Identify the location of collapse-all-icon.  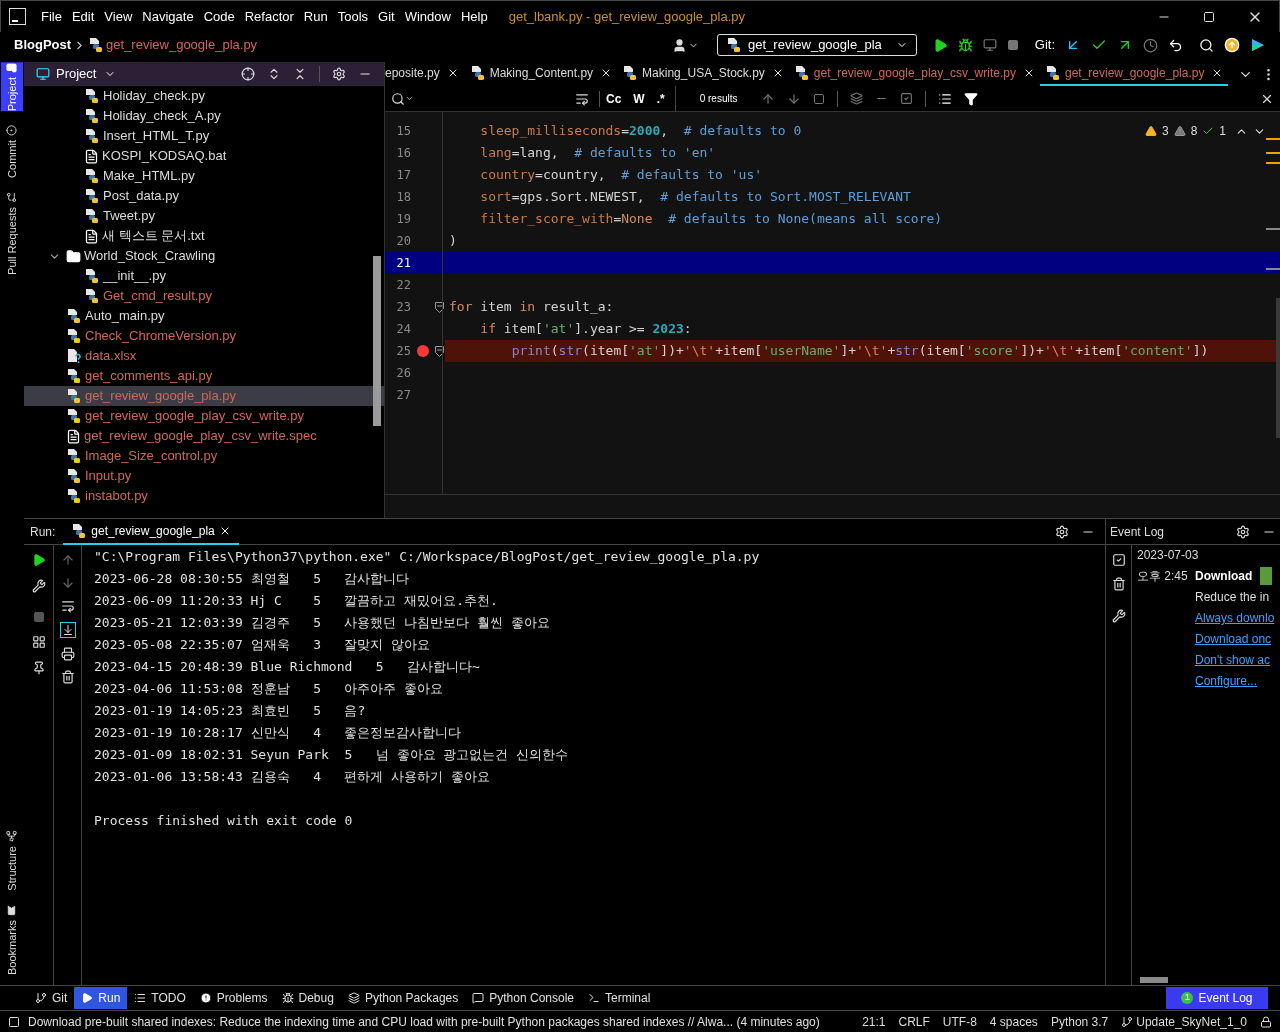
(300, 74).